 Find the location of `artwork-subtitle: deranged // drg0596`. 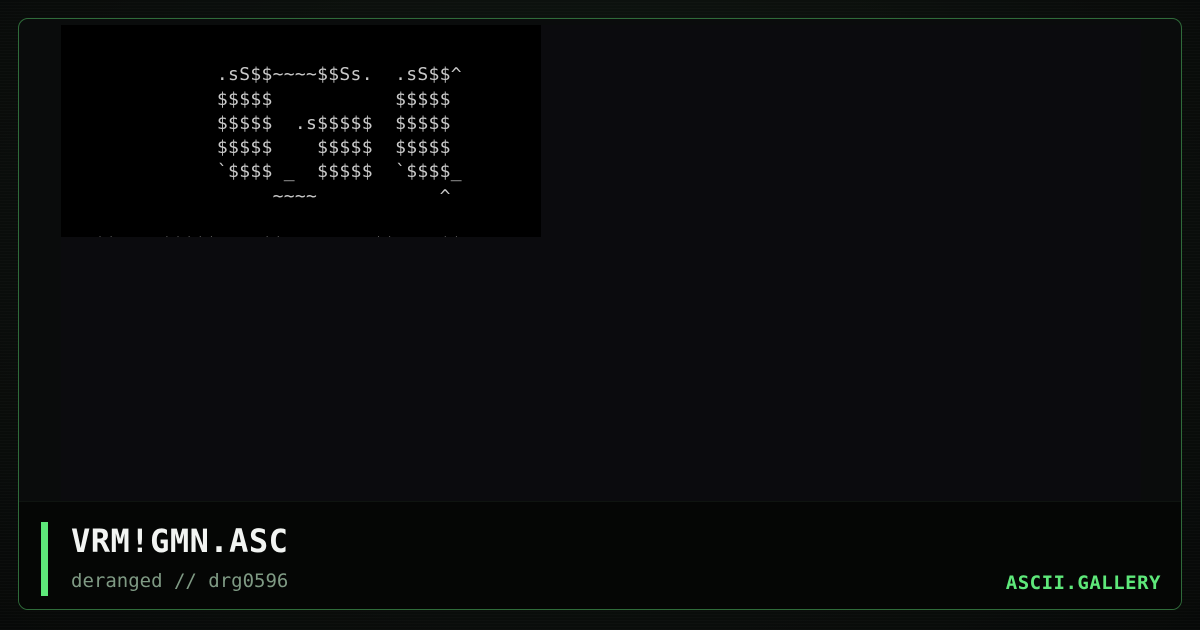

artwork-subtitle: deranged // drg0596 is located at coordinates (180, 581).